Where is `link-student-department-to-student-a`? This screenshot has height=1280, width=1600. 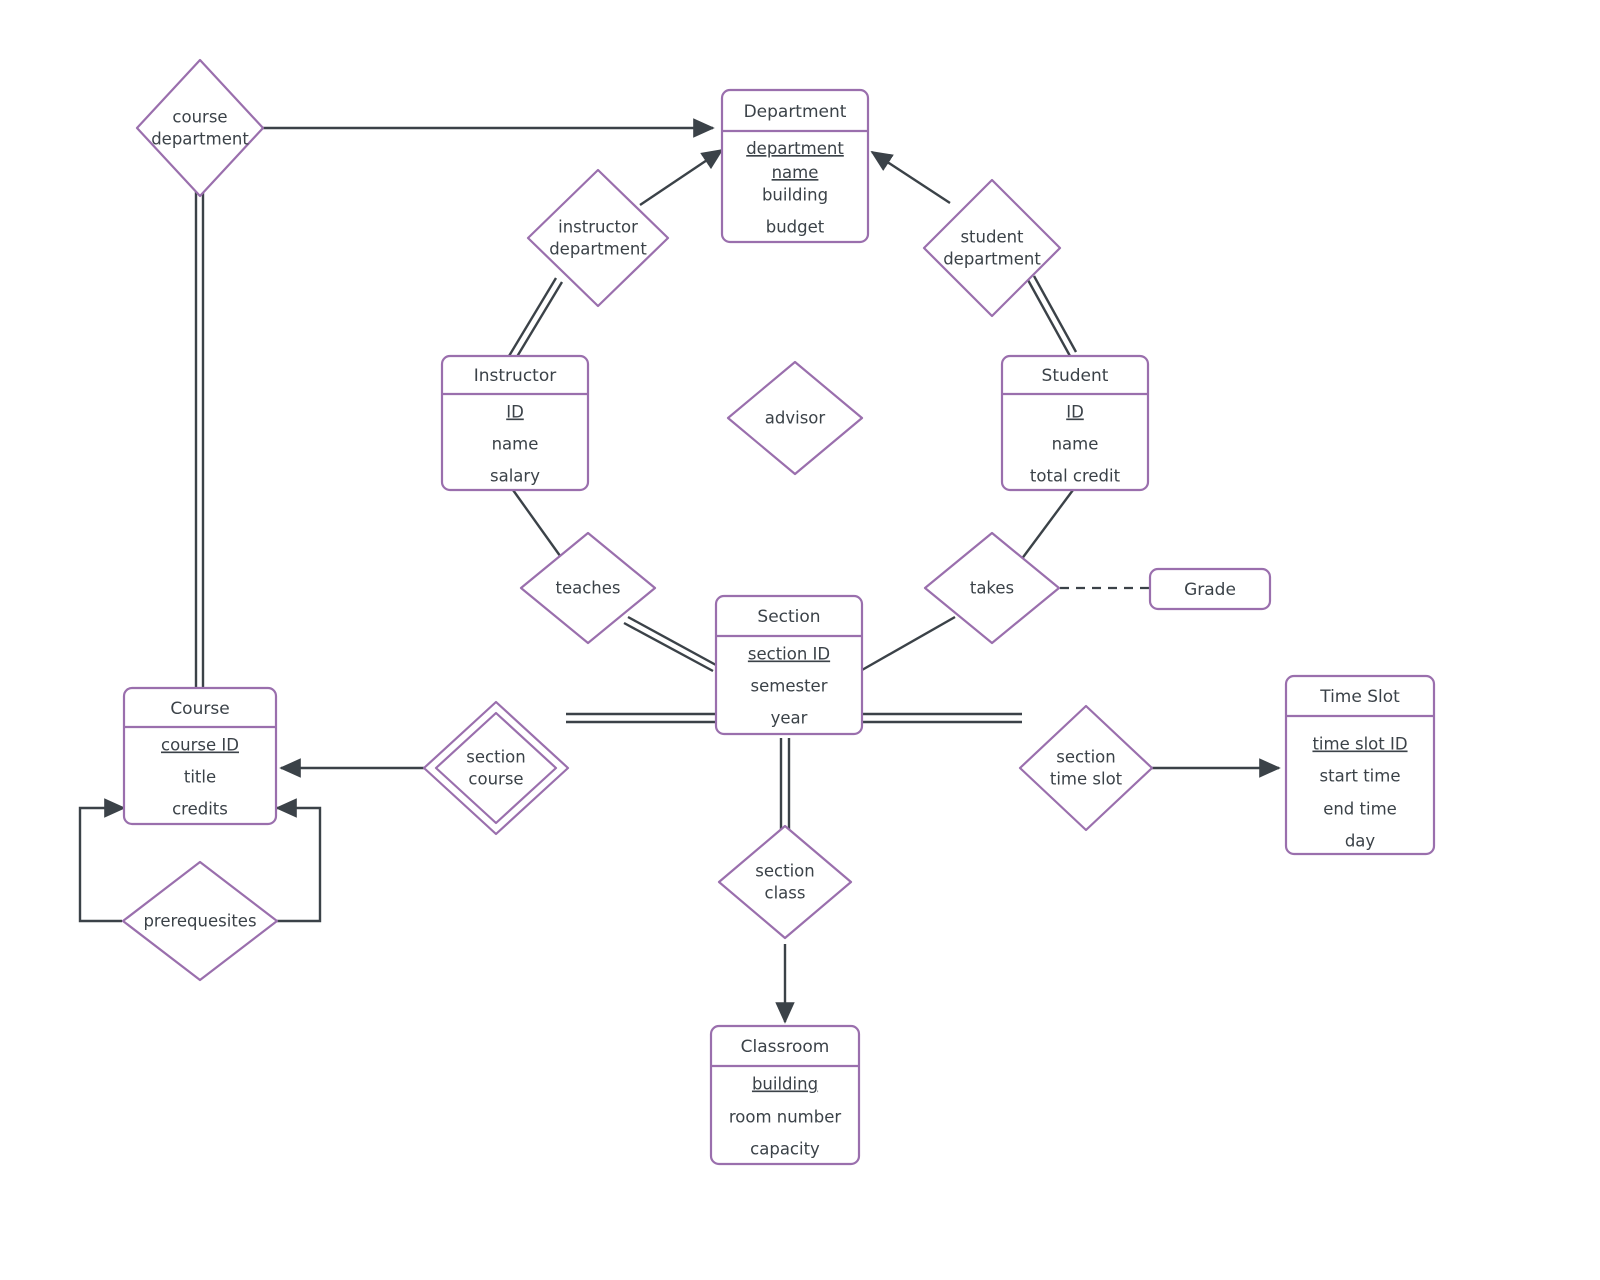
link-student-department-to-student-a is located at coordinates (1049, 318).